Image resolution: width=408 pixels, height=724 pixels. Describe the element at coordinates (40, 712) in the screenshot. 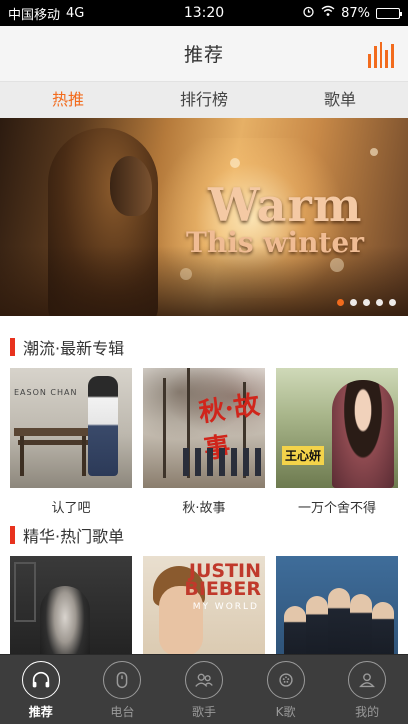

I see `bottom-tab-label: 推荐` at that location.